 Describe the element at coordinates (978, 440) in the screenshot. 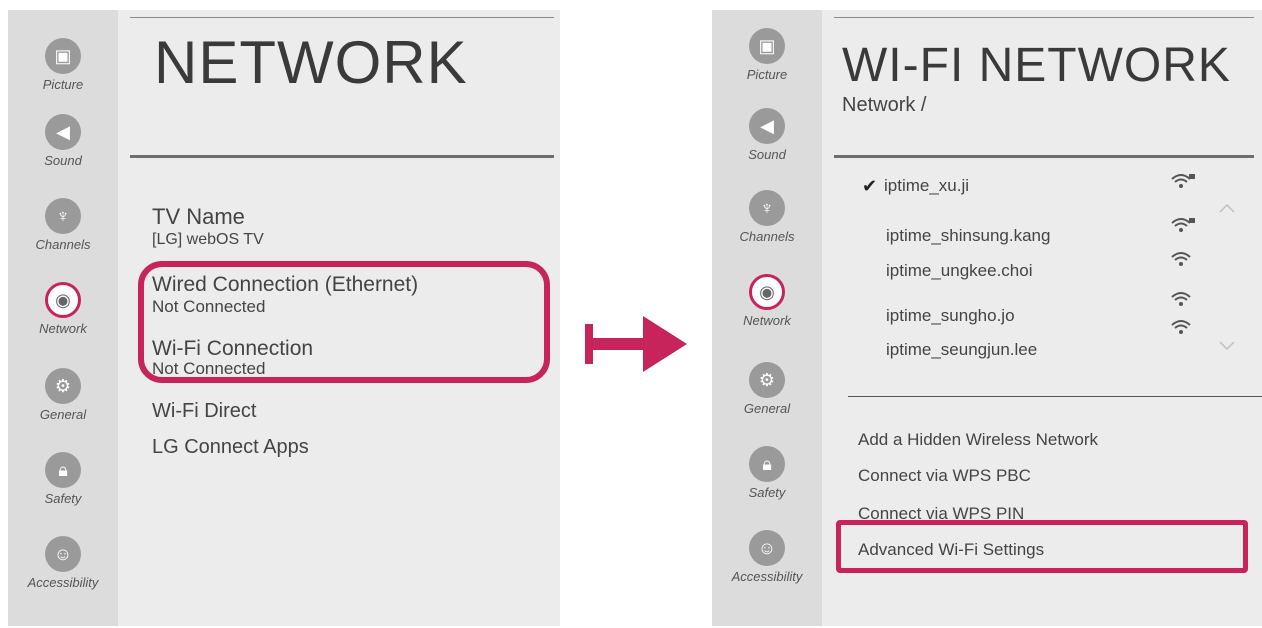

I see `add-hidden-network-item: Add a Hidden Wireless Network` at that location.